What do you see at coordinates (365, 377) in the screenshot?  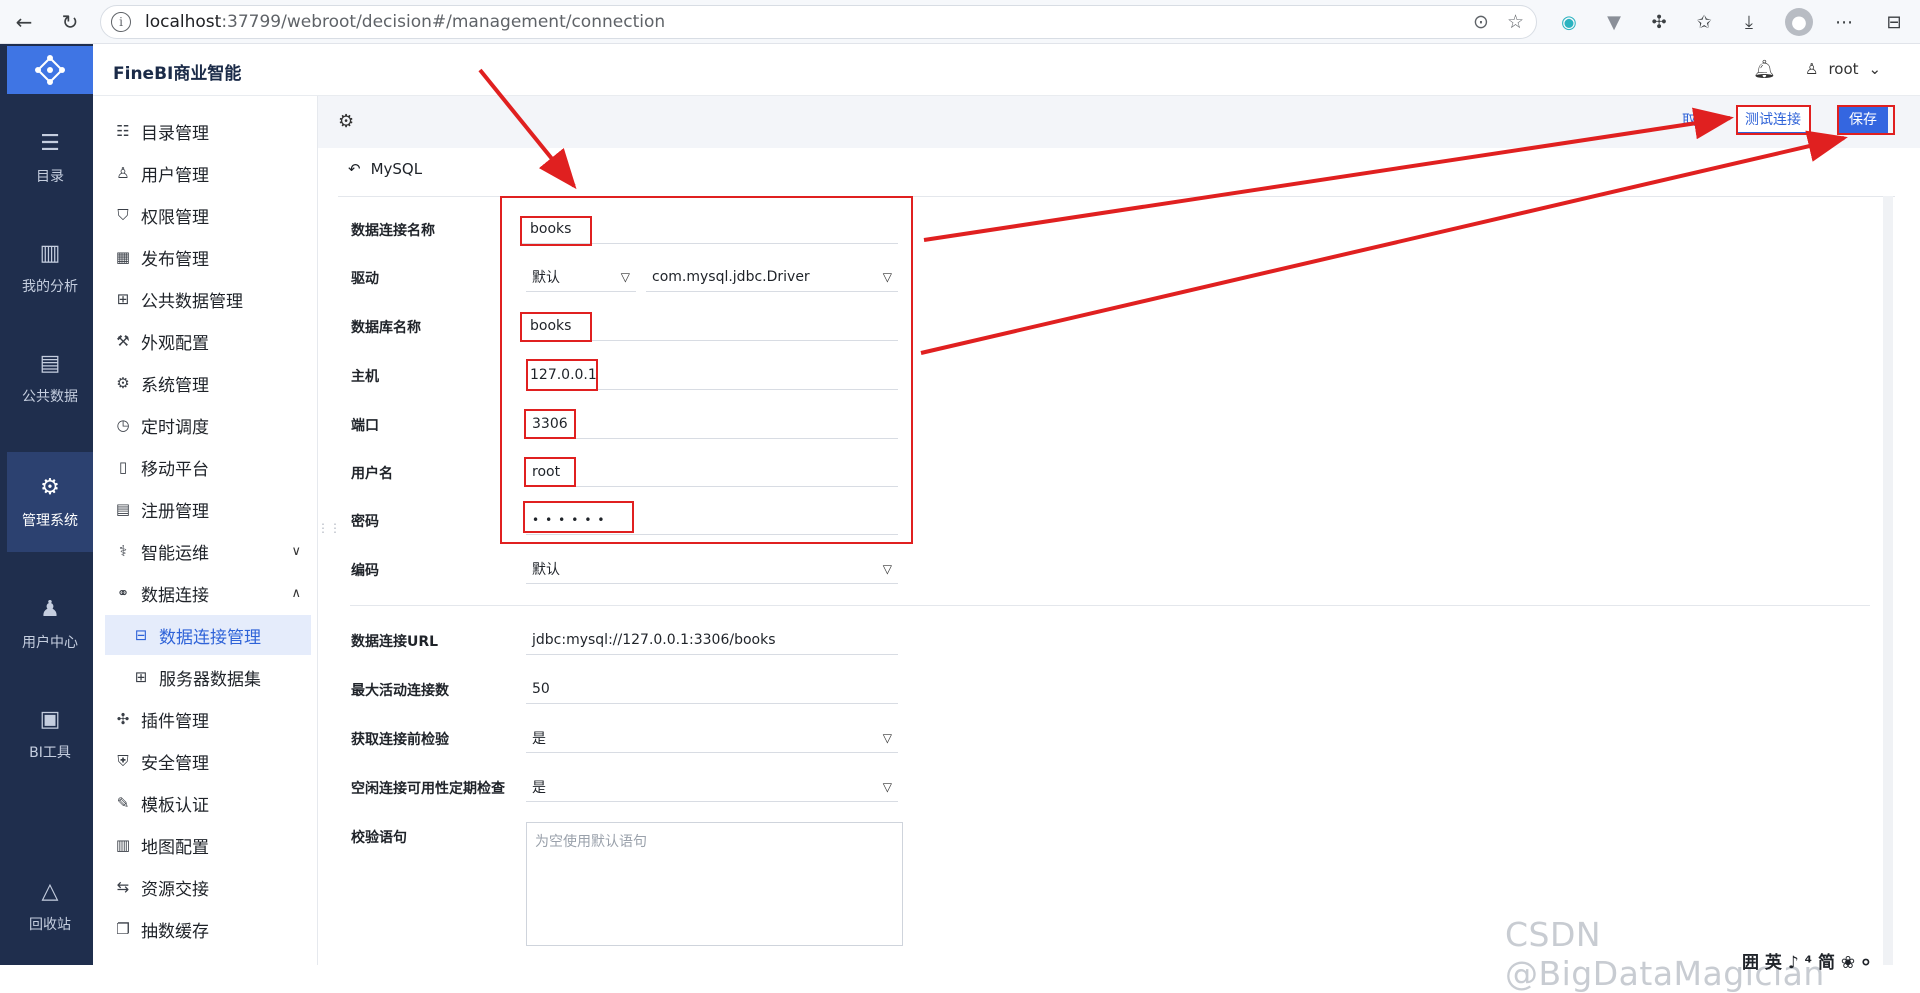 I see `host-label: 主机` at bounding box center [365, 377].